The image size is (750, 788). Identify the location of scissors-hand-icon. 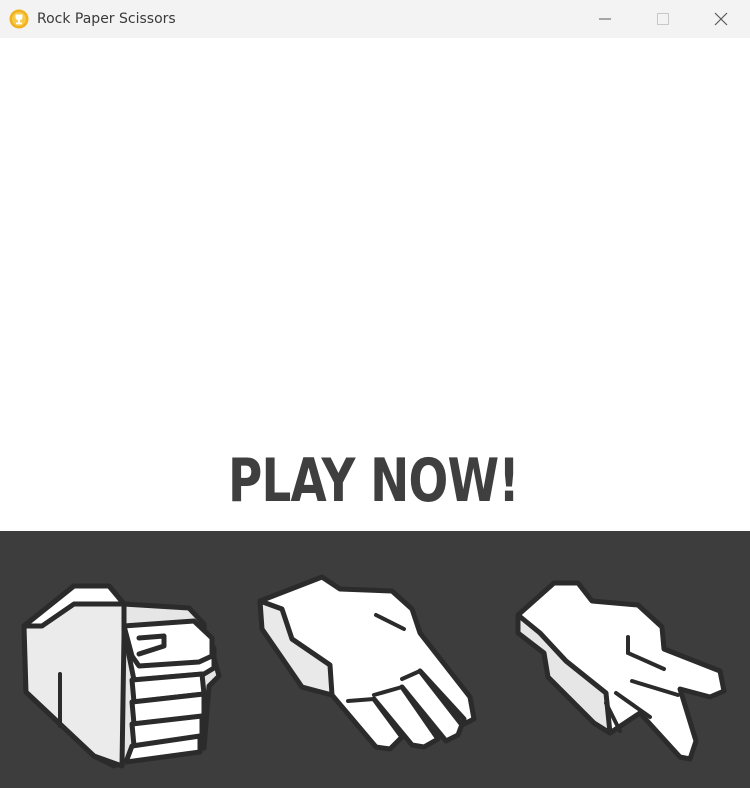
(621, 671).